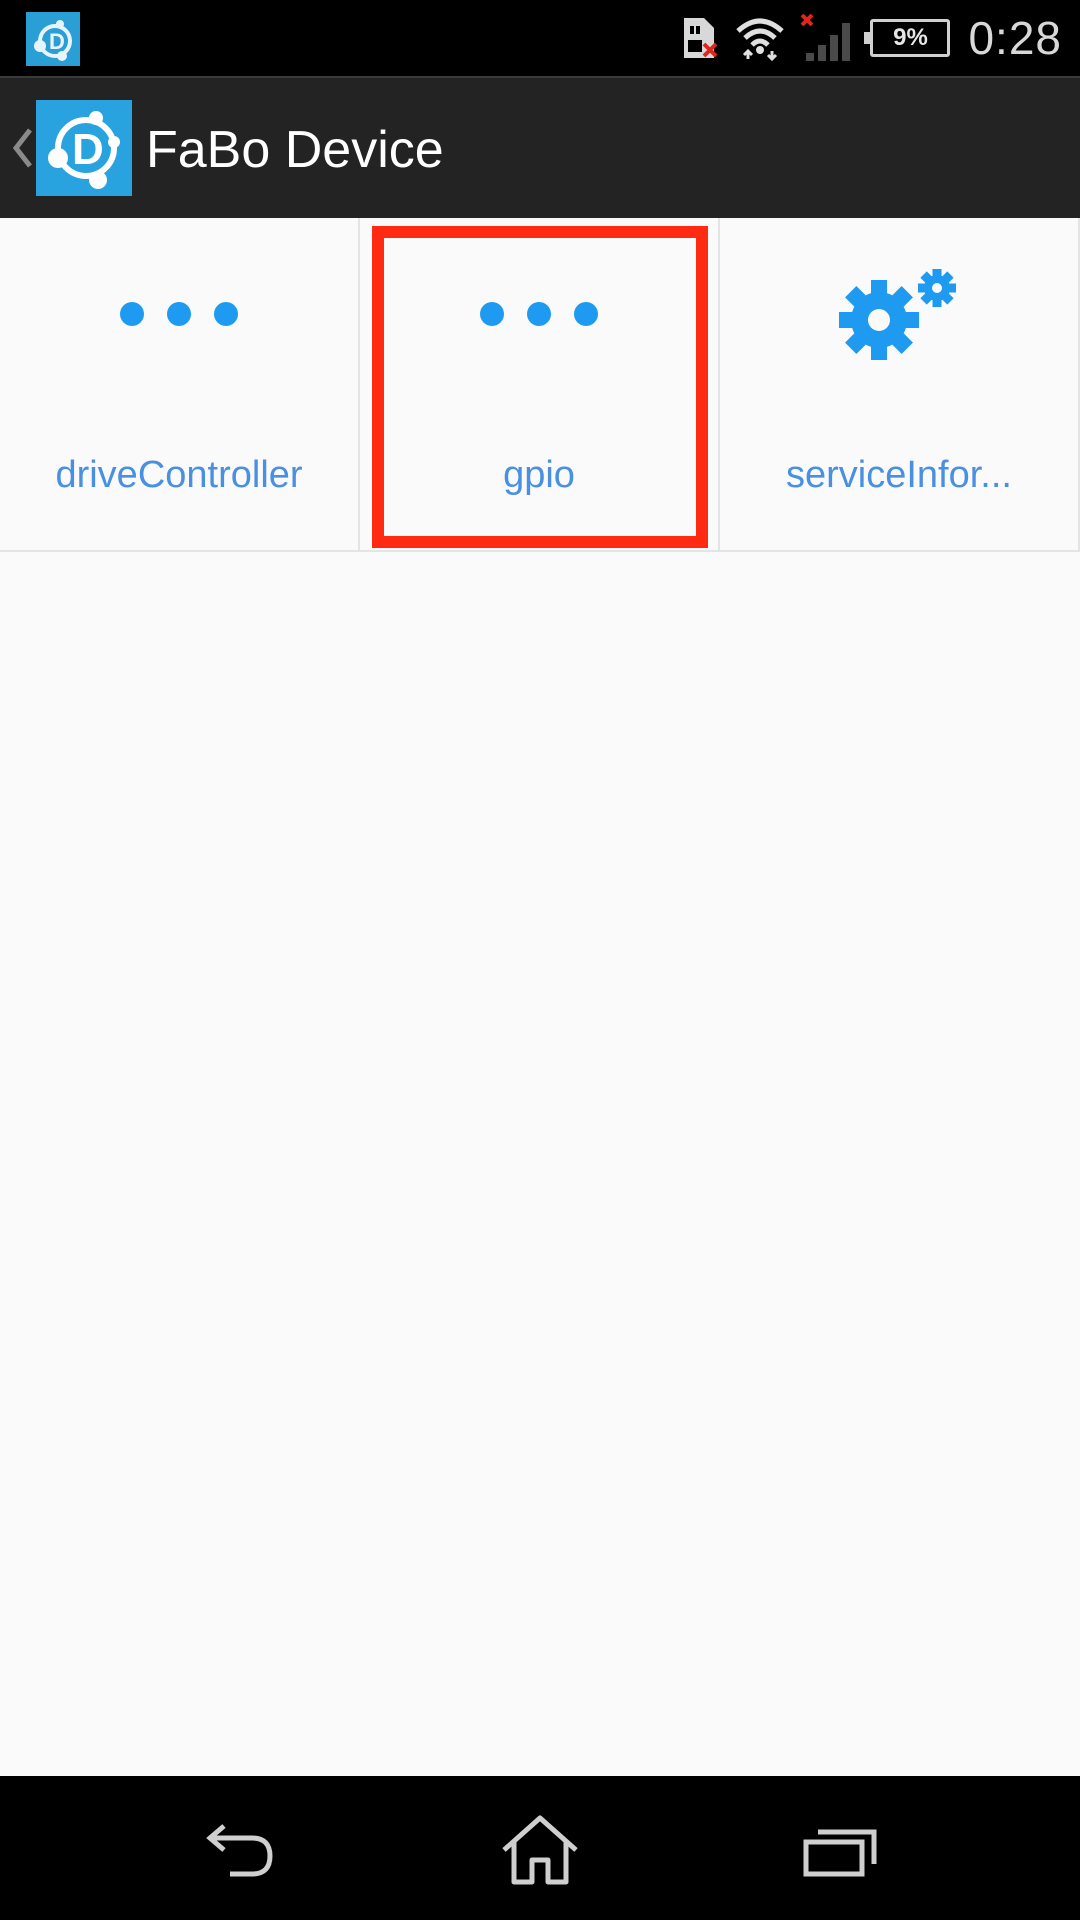  I want to click on tile-drive-controller: driveController, so click(180, 385).